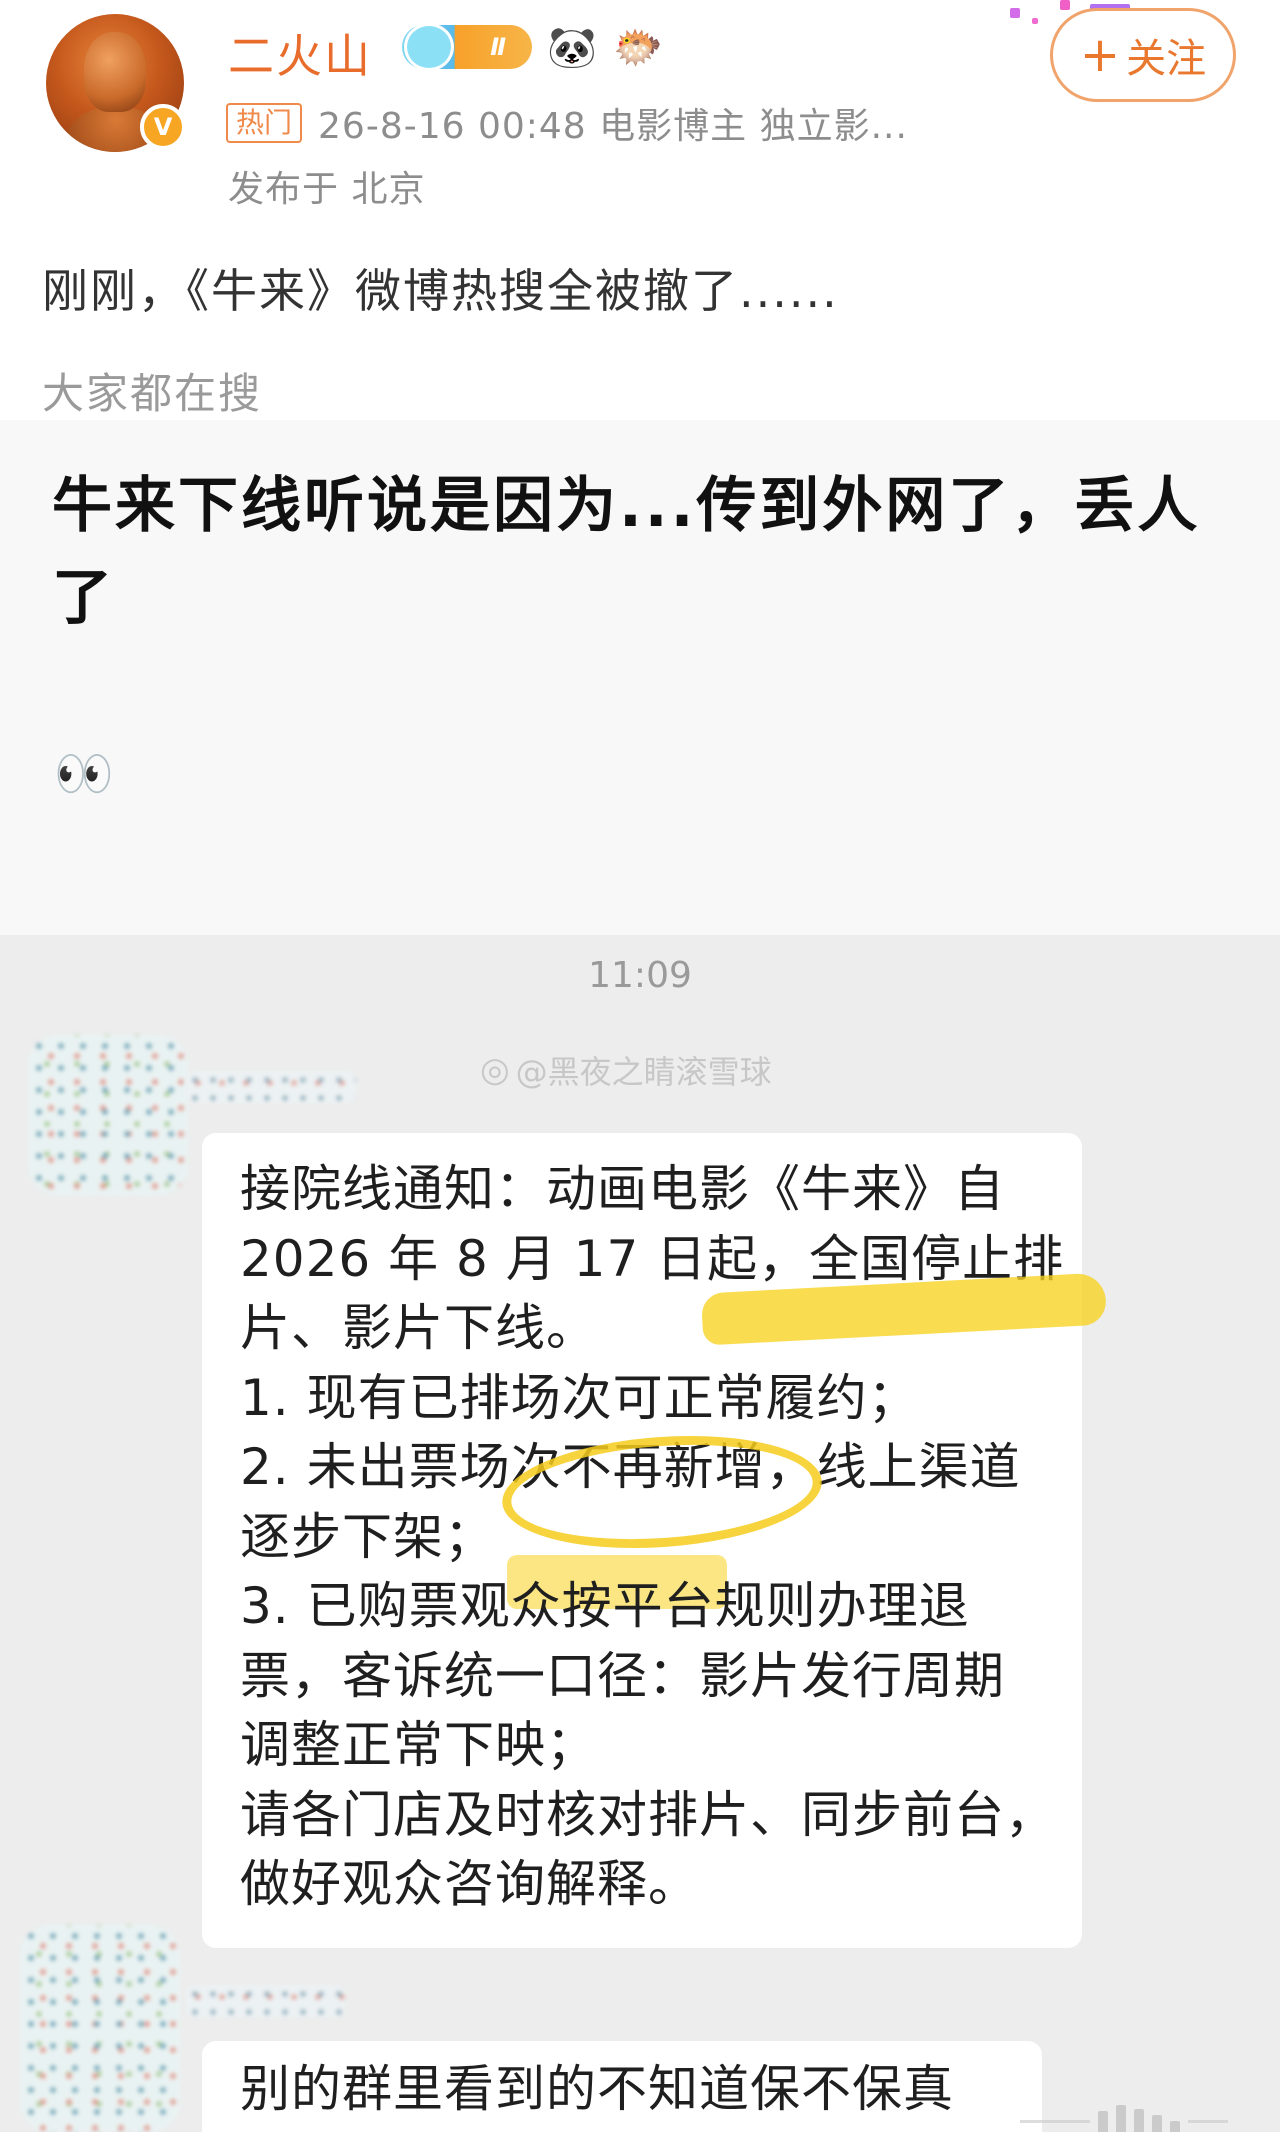 The image size is (1280, 2132). Describe the element at coordinates (115, 72) in the screenshot. I see `avatar-figure-head` at that location.